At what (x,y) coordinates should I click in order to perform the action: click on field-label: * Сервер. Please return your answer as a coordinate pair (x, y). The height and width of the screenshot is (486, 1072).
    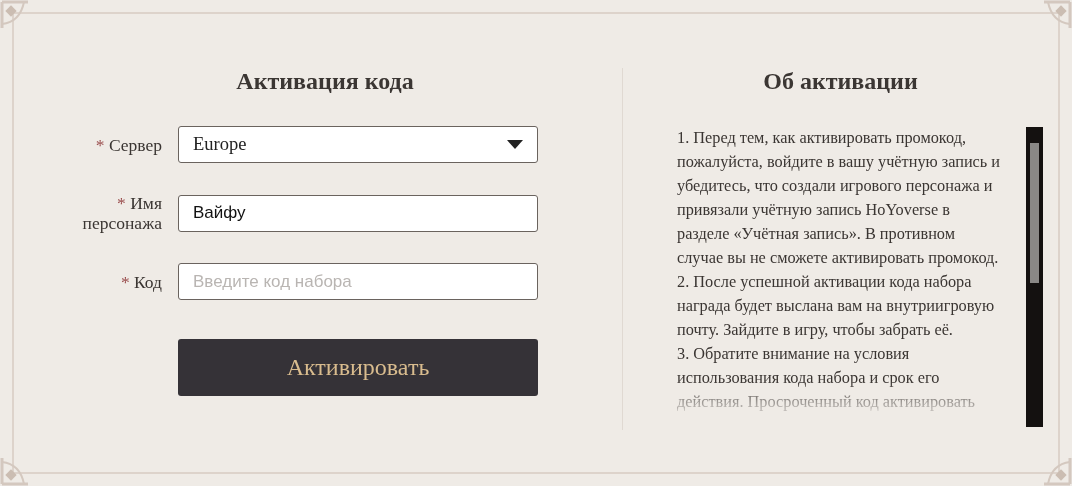
    Looking at the image, I should click on (128, 144).